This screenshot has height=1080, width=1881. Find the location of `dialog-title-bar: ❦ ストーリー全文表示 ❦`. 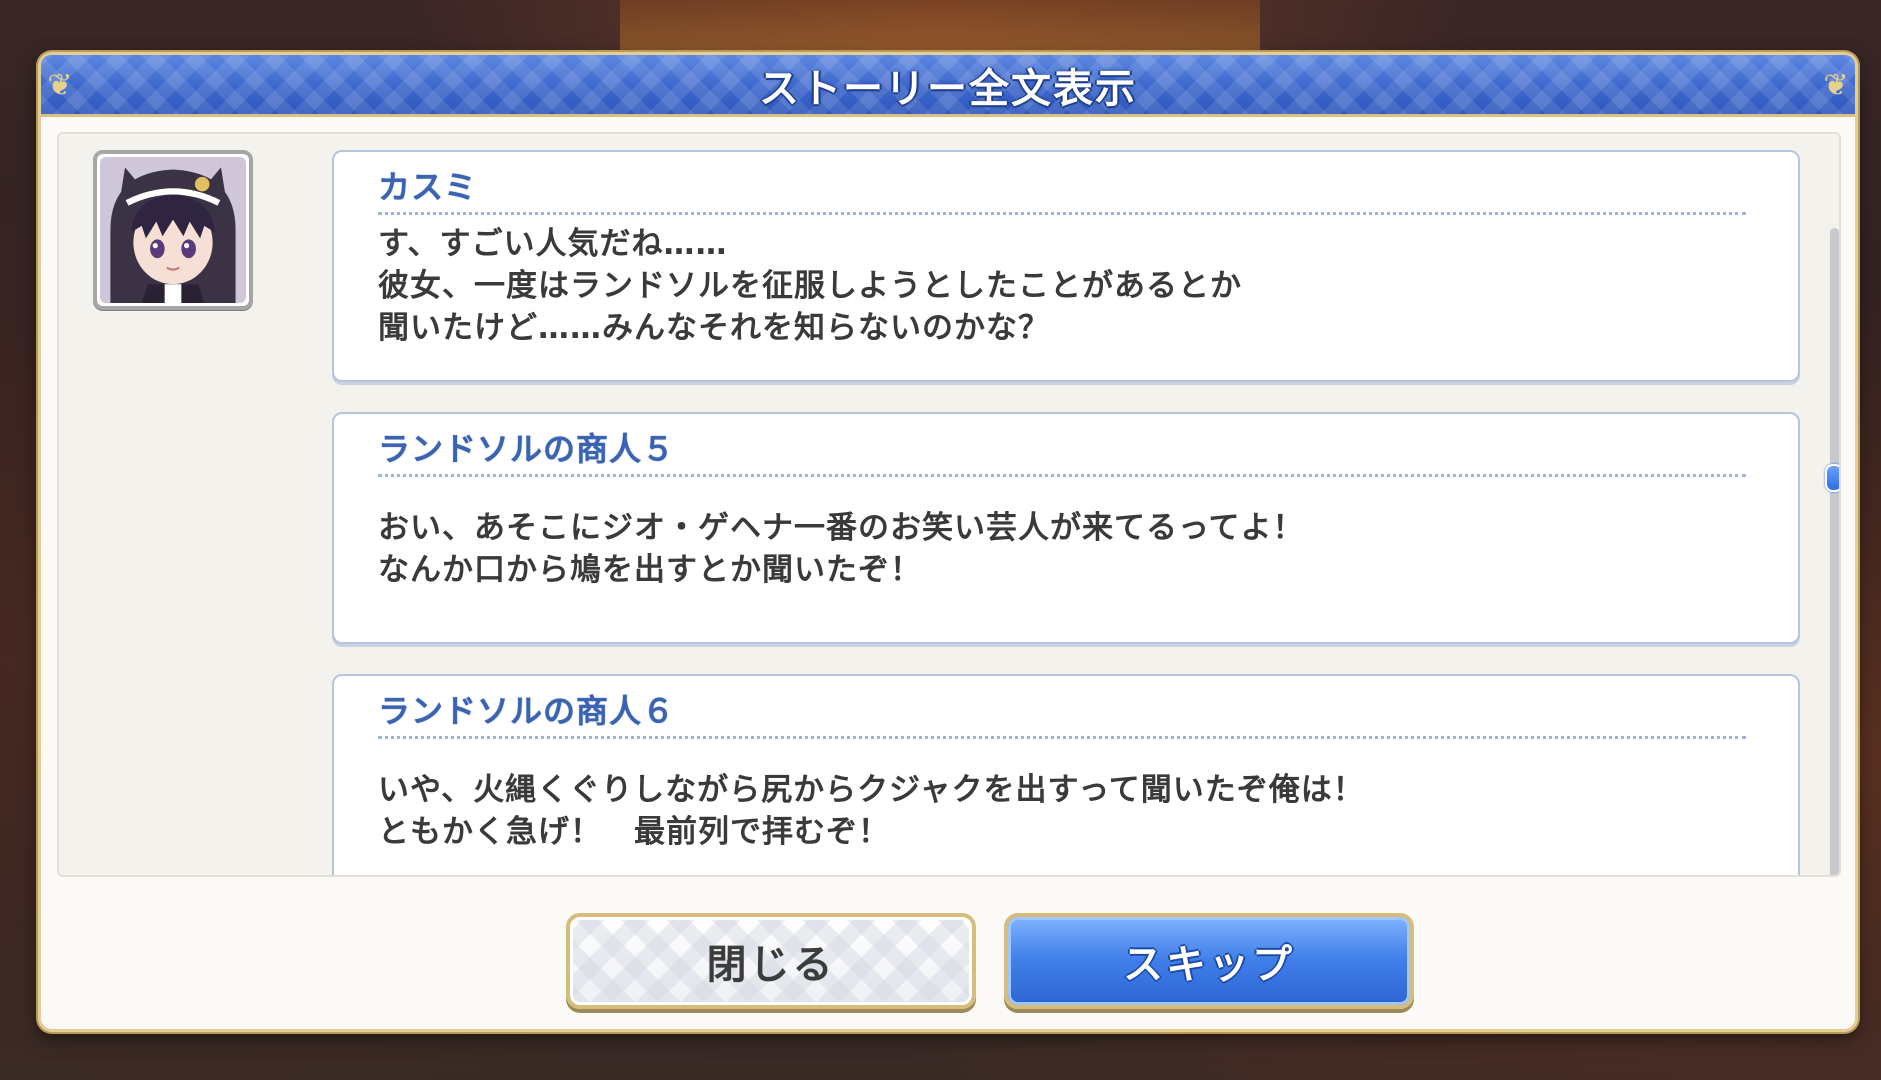

dialog-title-bar: ❦ ストーリー全文表示 ❦ is located at coordinates (948, 86).